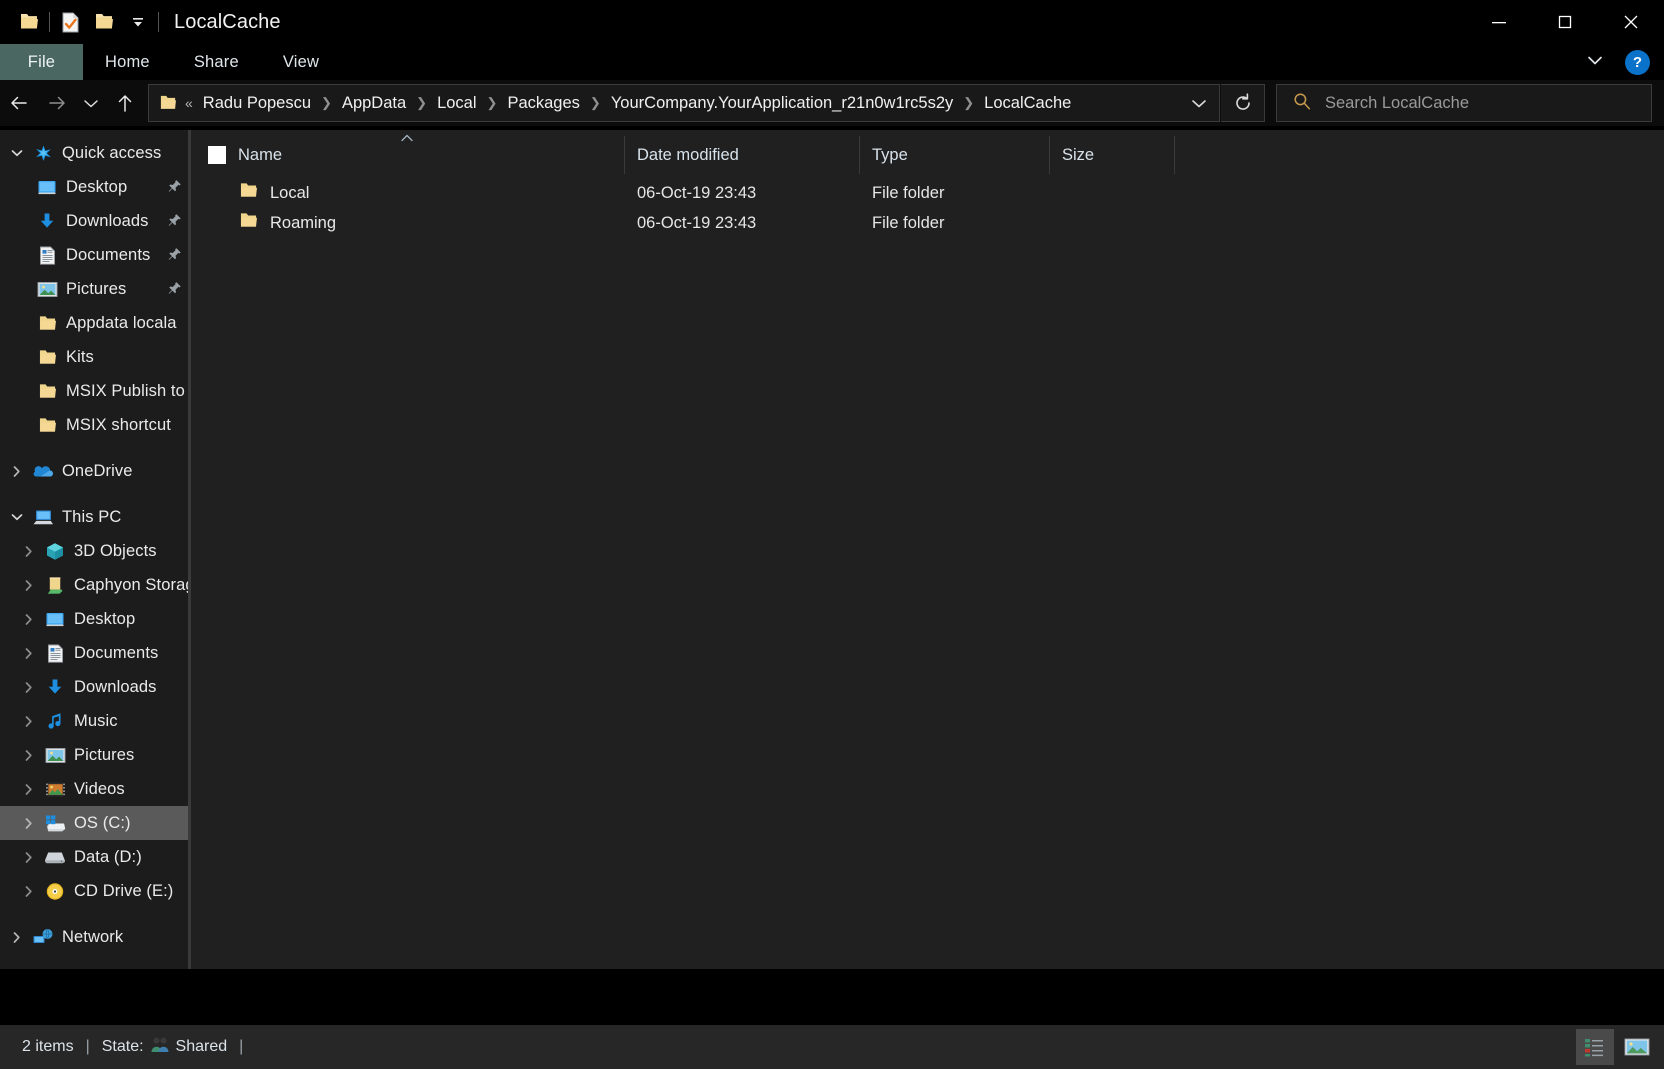 This screenshot has width=1664, height=1069. Describe the element at coordinates (421, 103) in the screenshot. I see `breadcrumb-chevron-right-icon-1: ❯` at that location.